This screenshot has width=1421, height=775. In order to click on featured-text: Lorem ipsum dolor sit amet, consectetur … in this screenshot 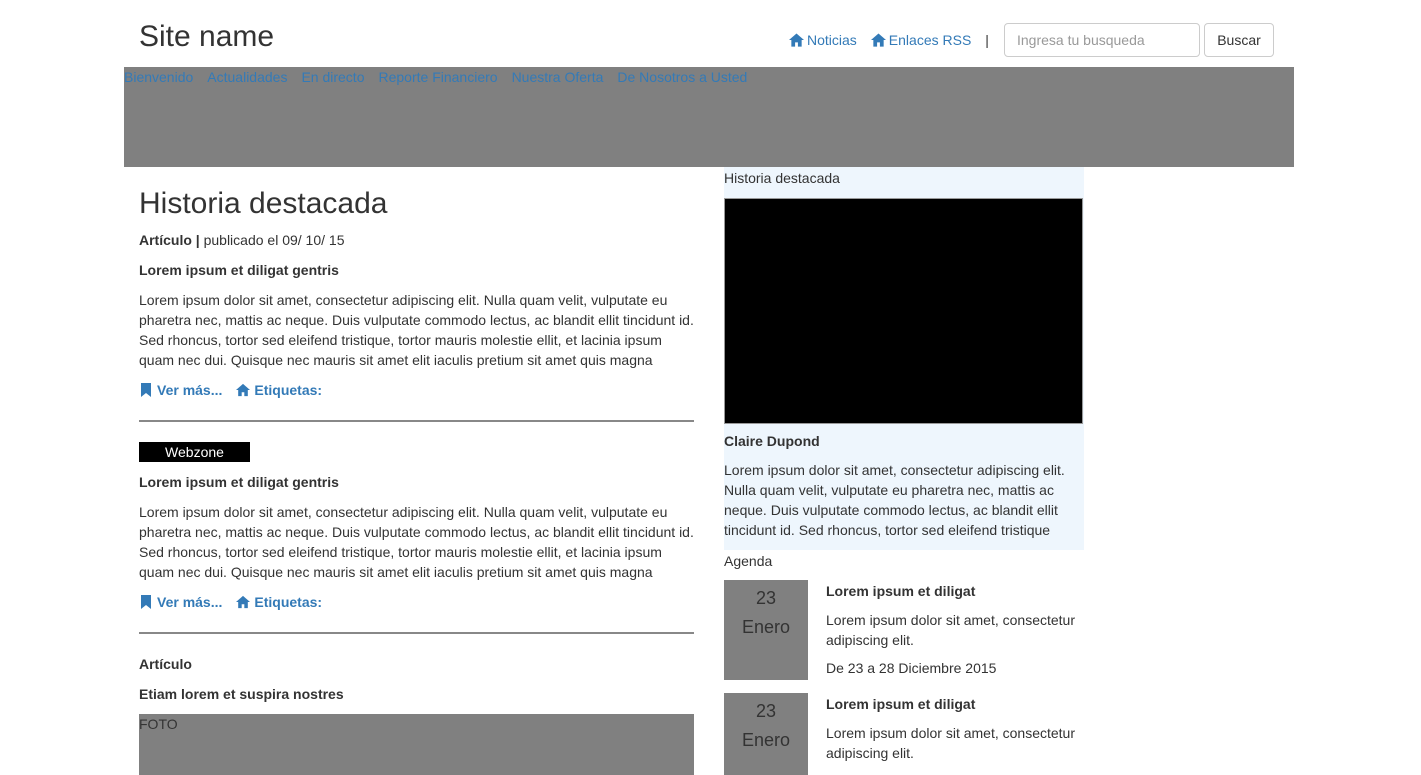, I will do `click(894, 500)`.